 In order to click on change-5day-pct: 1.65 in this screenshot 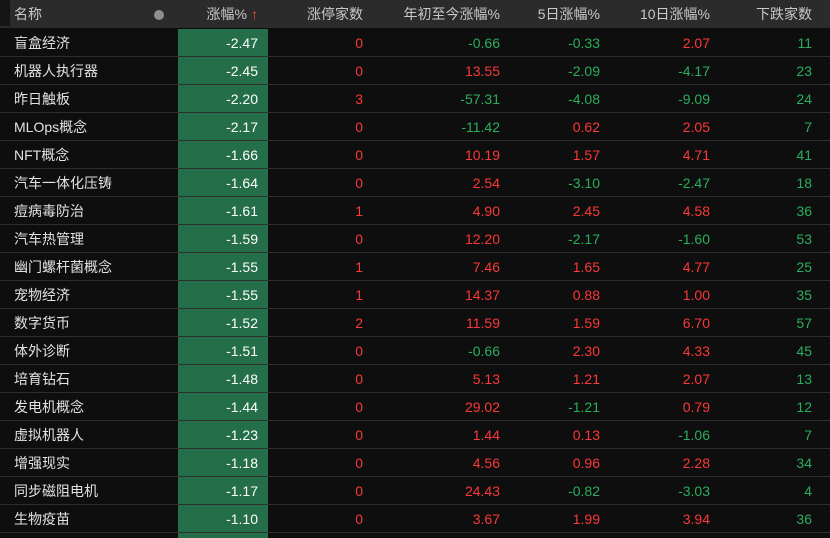, I will do `click(586, 266)`.